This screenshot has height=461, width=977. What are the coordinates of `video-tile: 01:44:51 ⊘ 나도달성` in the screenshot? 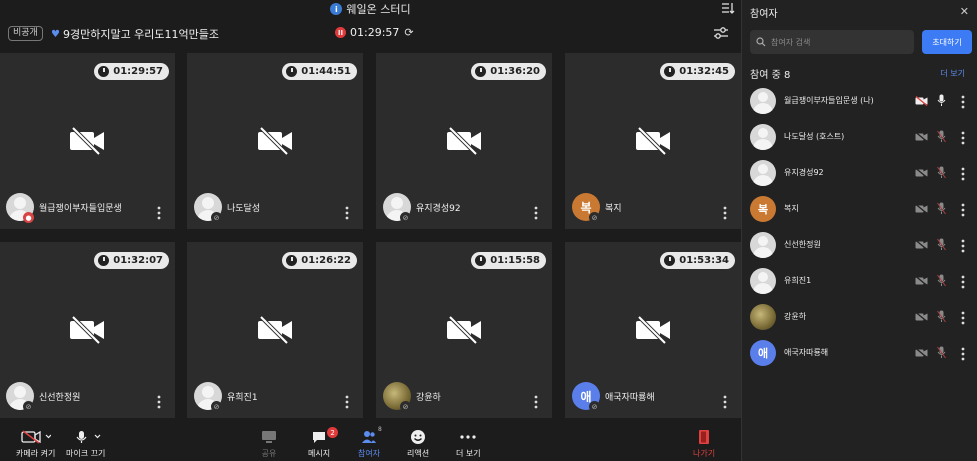 It's located at (275, 141).